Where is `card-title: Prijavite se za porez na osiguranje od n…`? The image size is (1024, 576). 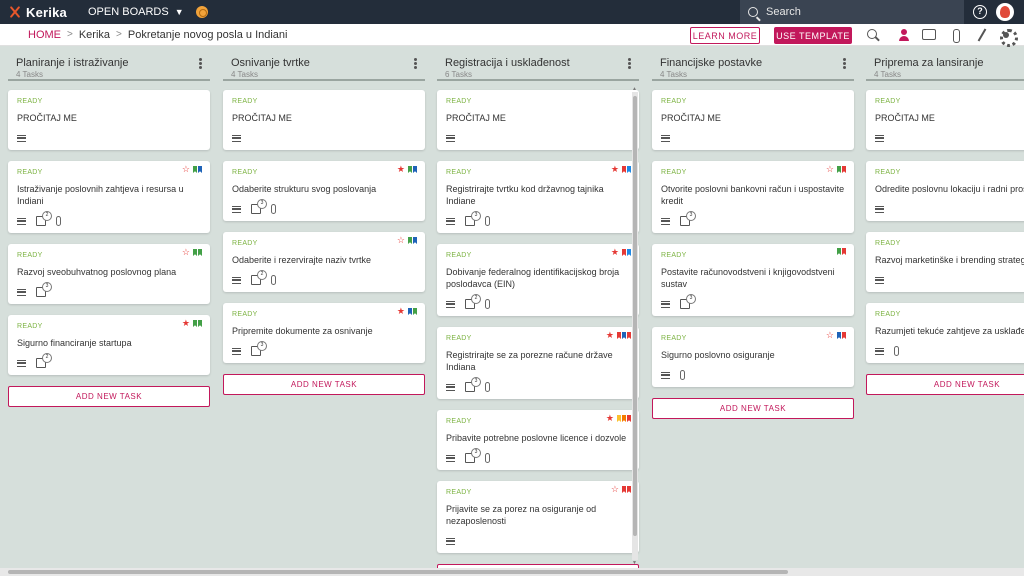 card-title: Prijavite se za porez na osiguranje od n… is located at coordinates (538, 515).